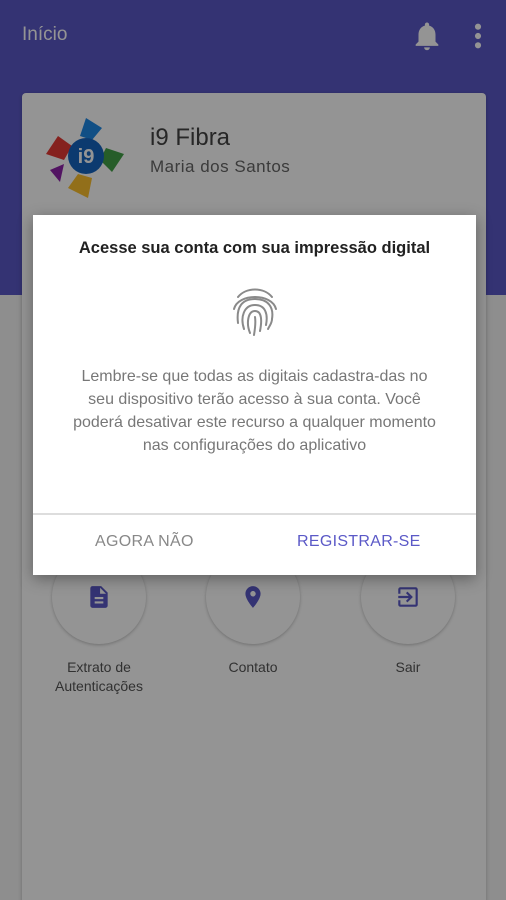  What do you see at coordinates (255, 312) in the screenshot?
I see `fingerprint-icon` at bounding box center [255, 312].